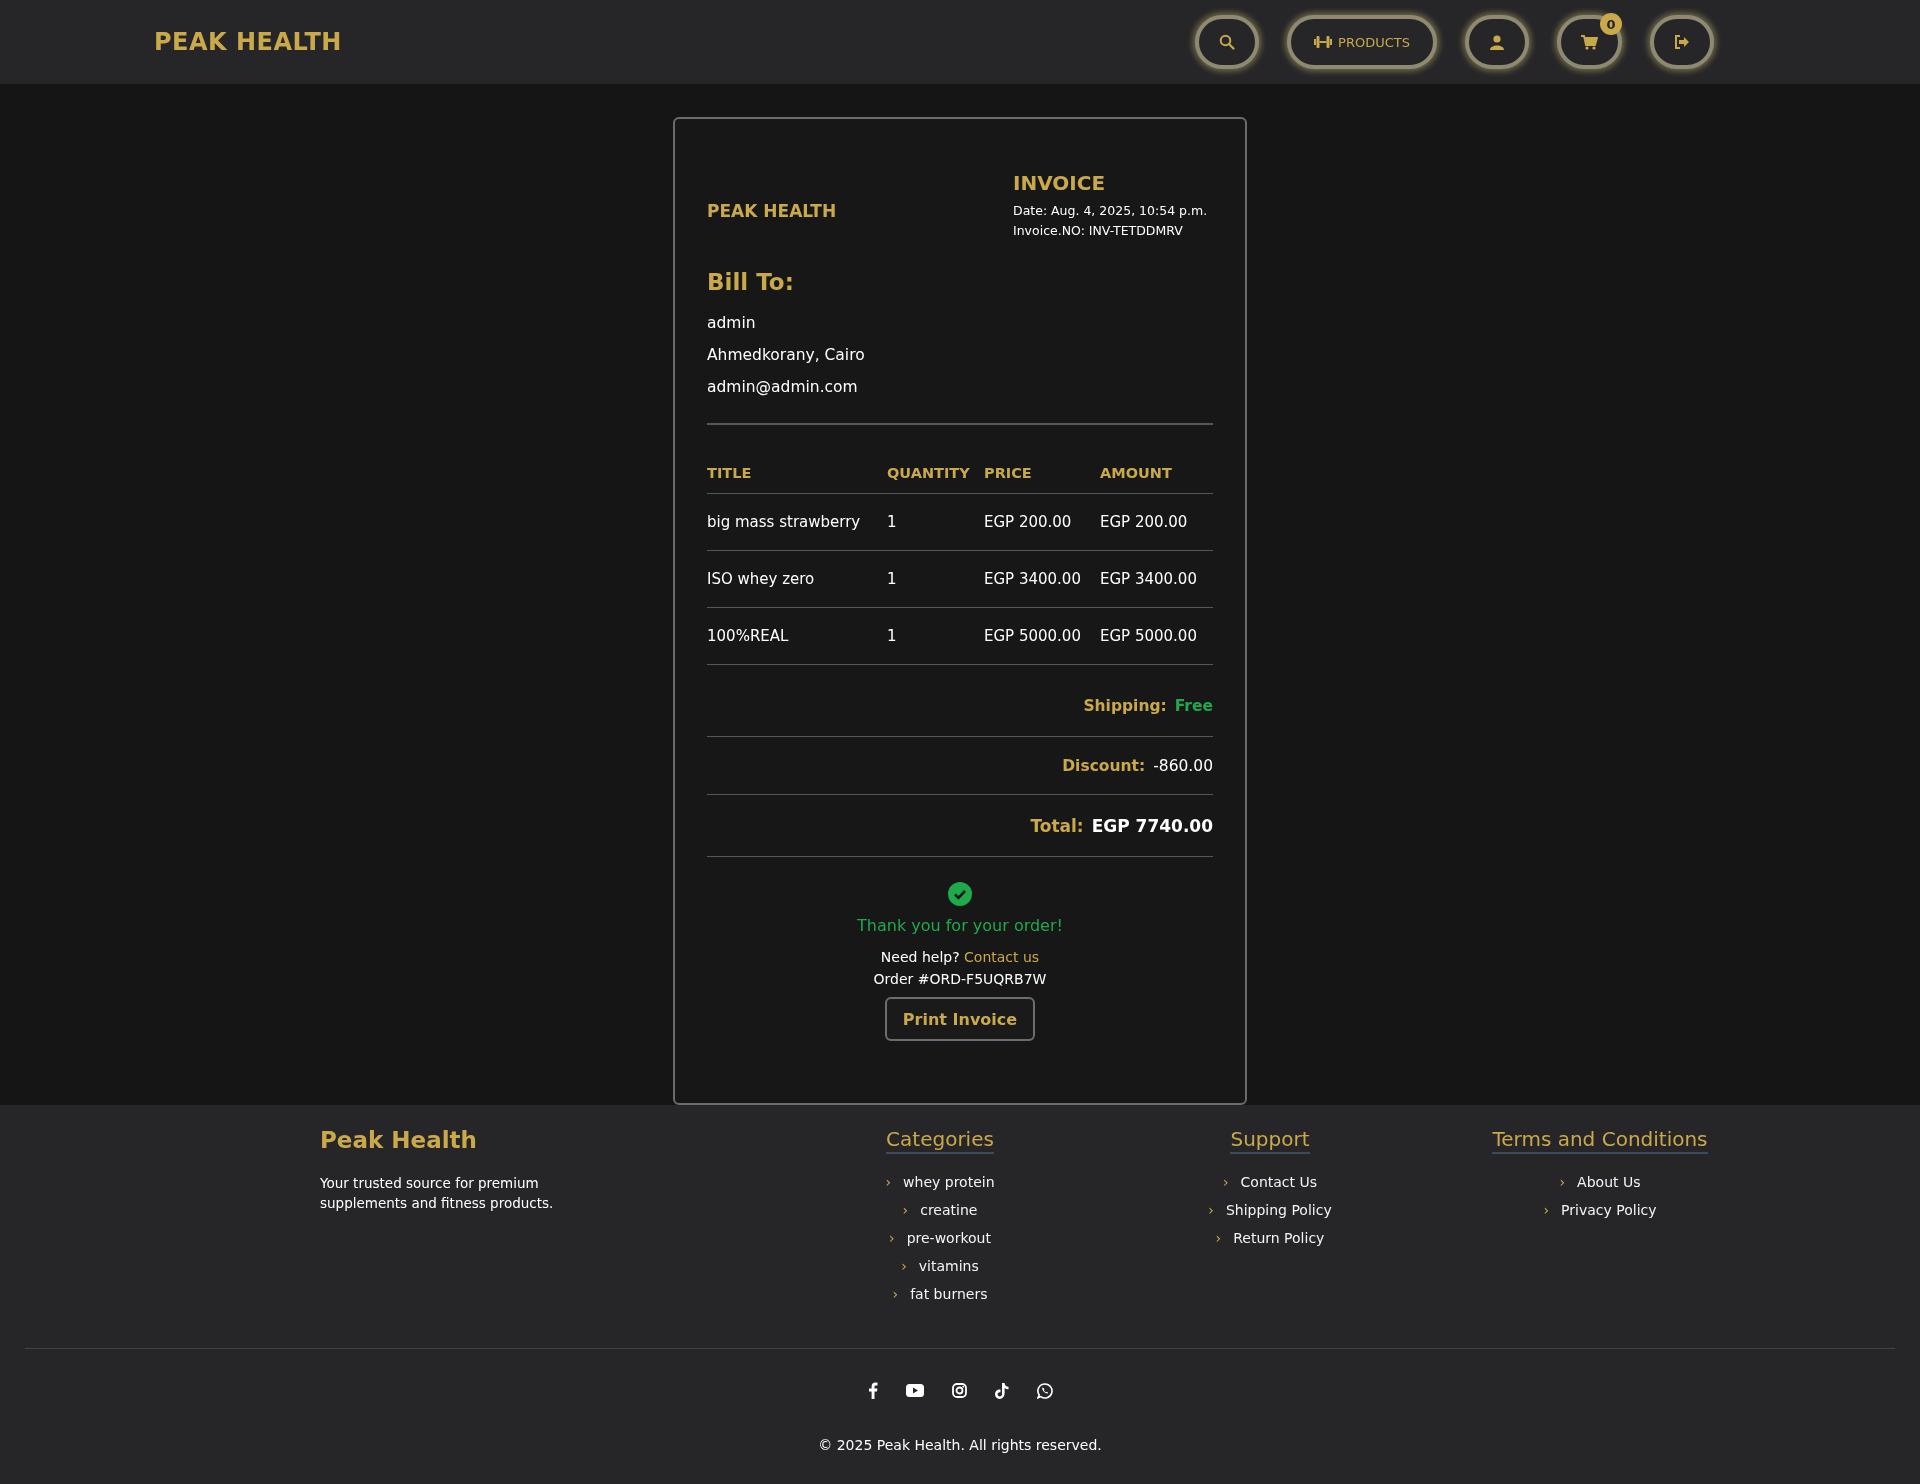 This screenshot has height=1484, width=1920. Describe the element at coordinates (1279, 1238) in the screenshot. I see `footer-link: Return Policy` at that location.